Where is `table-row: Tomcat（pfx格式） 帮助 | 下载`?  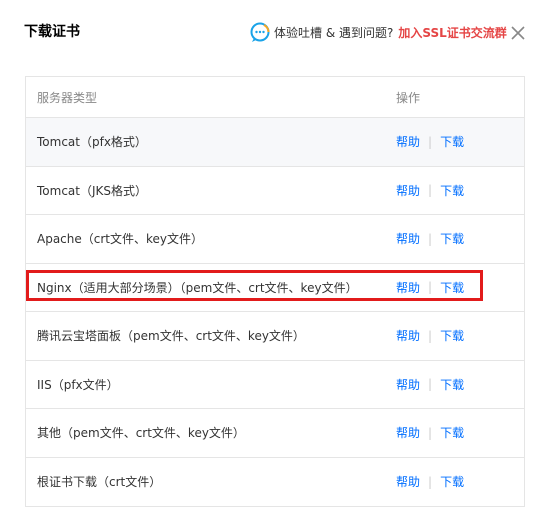 table-row: Tomcat（pfx格式） 帮助 | 下载 is located at coordinates (275, 142).